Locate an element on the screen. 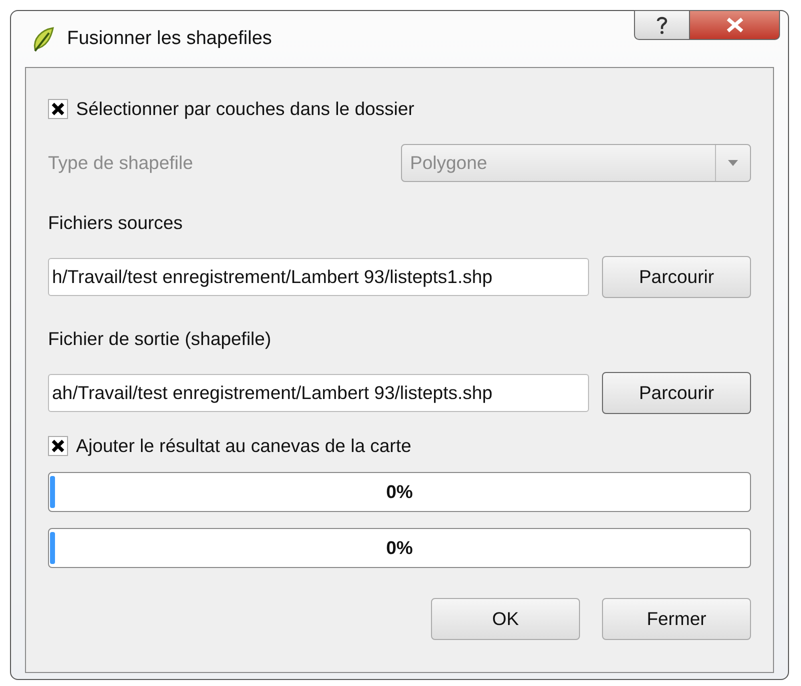 The width and height of the screenshot is (801, 686). input-field: h/Travail/test enregistrement/Lambert 93/listepts1.shp is located at coordinates (318, 277).